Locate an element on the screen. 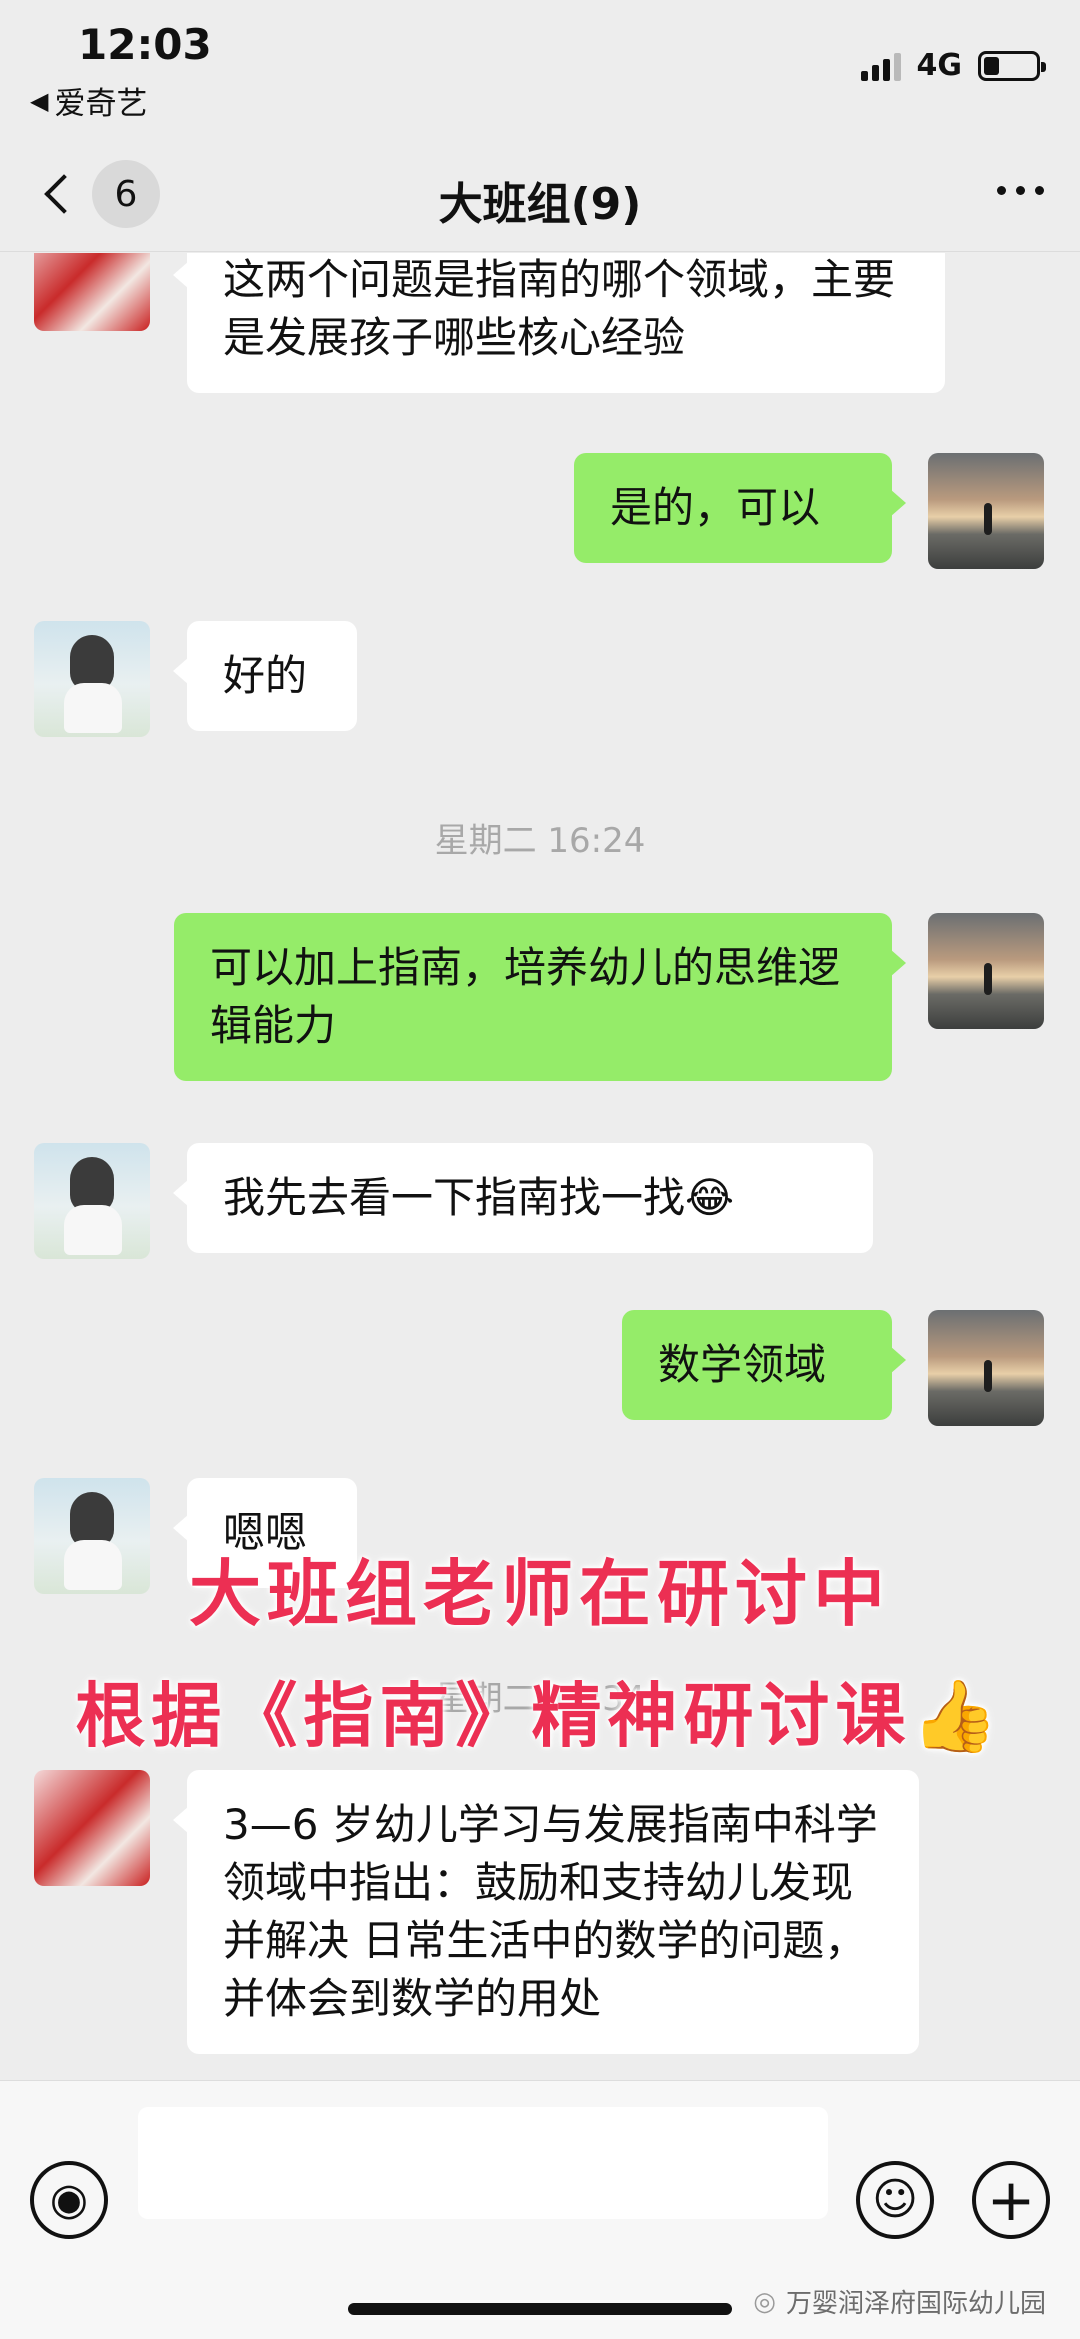 The height and width of the screenshot is (2339, 1080). voice-input-button: ◉ is located at coordinates (69, 2200).